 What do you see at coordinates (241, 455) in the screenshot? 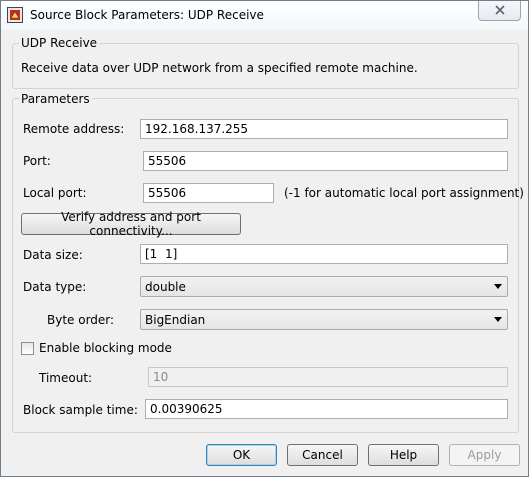
I see `ok-button: OK` at bounding box center [241, 455].